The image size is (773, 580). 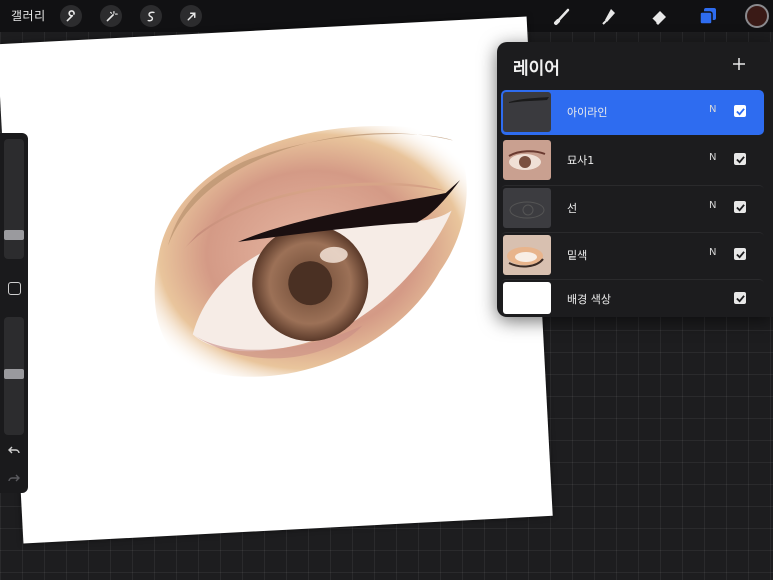 What do you see at coordinates (589, 299) in the screenshot?
I see `layer-name: 배경 색상` at bounding box center [589, 299].